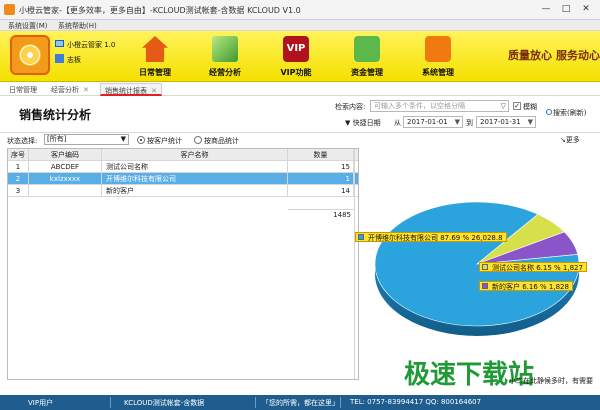 This screenshot has width=600, height=410. What do you see at coordinates (18, 179) in the screenshot?
I see `table-cell: 2` at bounding box center [18, 179].